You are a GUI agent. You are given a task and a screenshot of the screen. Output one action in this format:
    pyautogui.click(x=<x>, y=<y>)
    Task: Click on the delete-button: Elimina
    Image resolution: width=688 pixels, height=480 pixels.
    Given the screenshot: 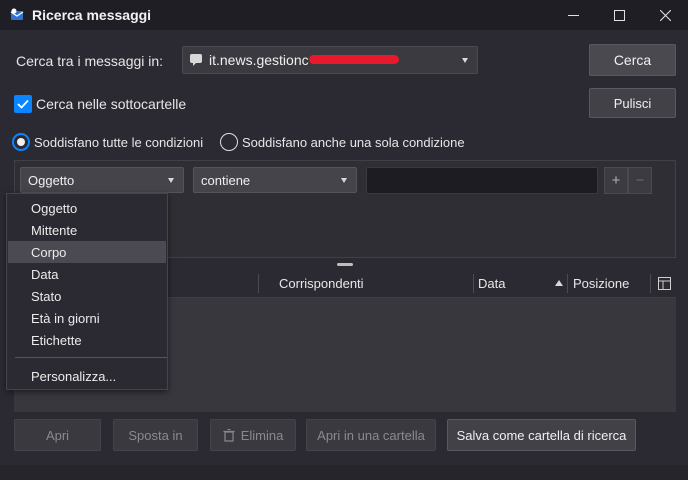 What is the action you would take?
    pyautogui.click(x=253, y=435)
    